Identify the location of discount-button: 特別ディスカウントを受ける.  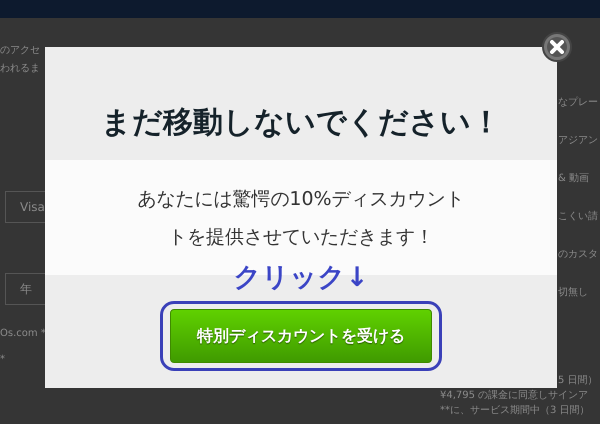
(301, 336).